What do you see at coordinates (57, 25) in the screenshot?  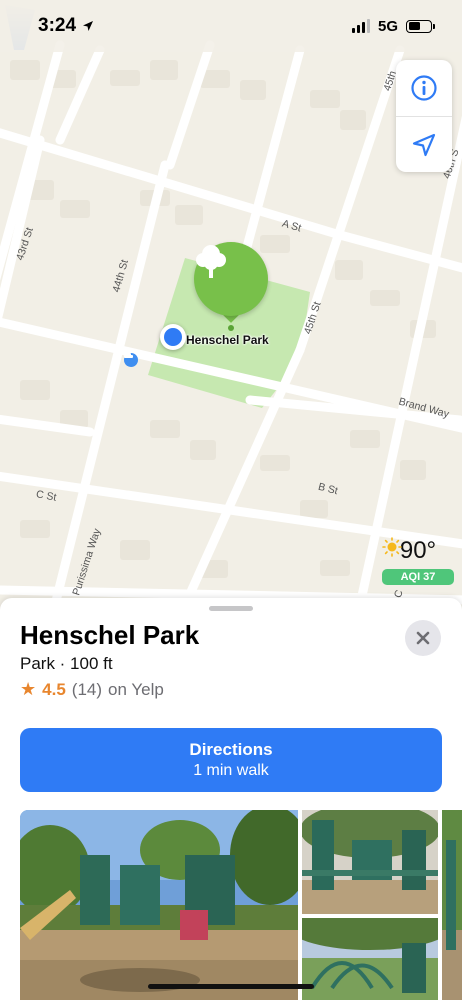 I see `status-time: 3:24` at bounding box center [57, 25].